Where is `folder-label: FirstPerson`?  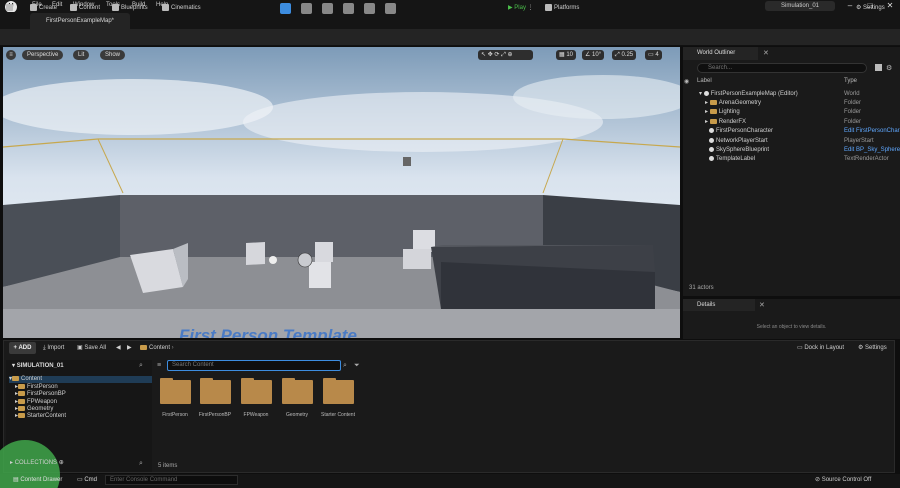
folder-label: FirstPerson is located at coordinates (175, 415).